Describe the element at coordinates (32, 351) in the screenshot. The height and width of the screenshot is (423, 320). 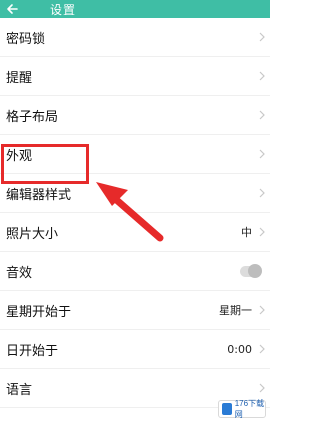
I see `setting-label: 日开始于` at that location.